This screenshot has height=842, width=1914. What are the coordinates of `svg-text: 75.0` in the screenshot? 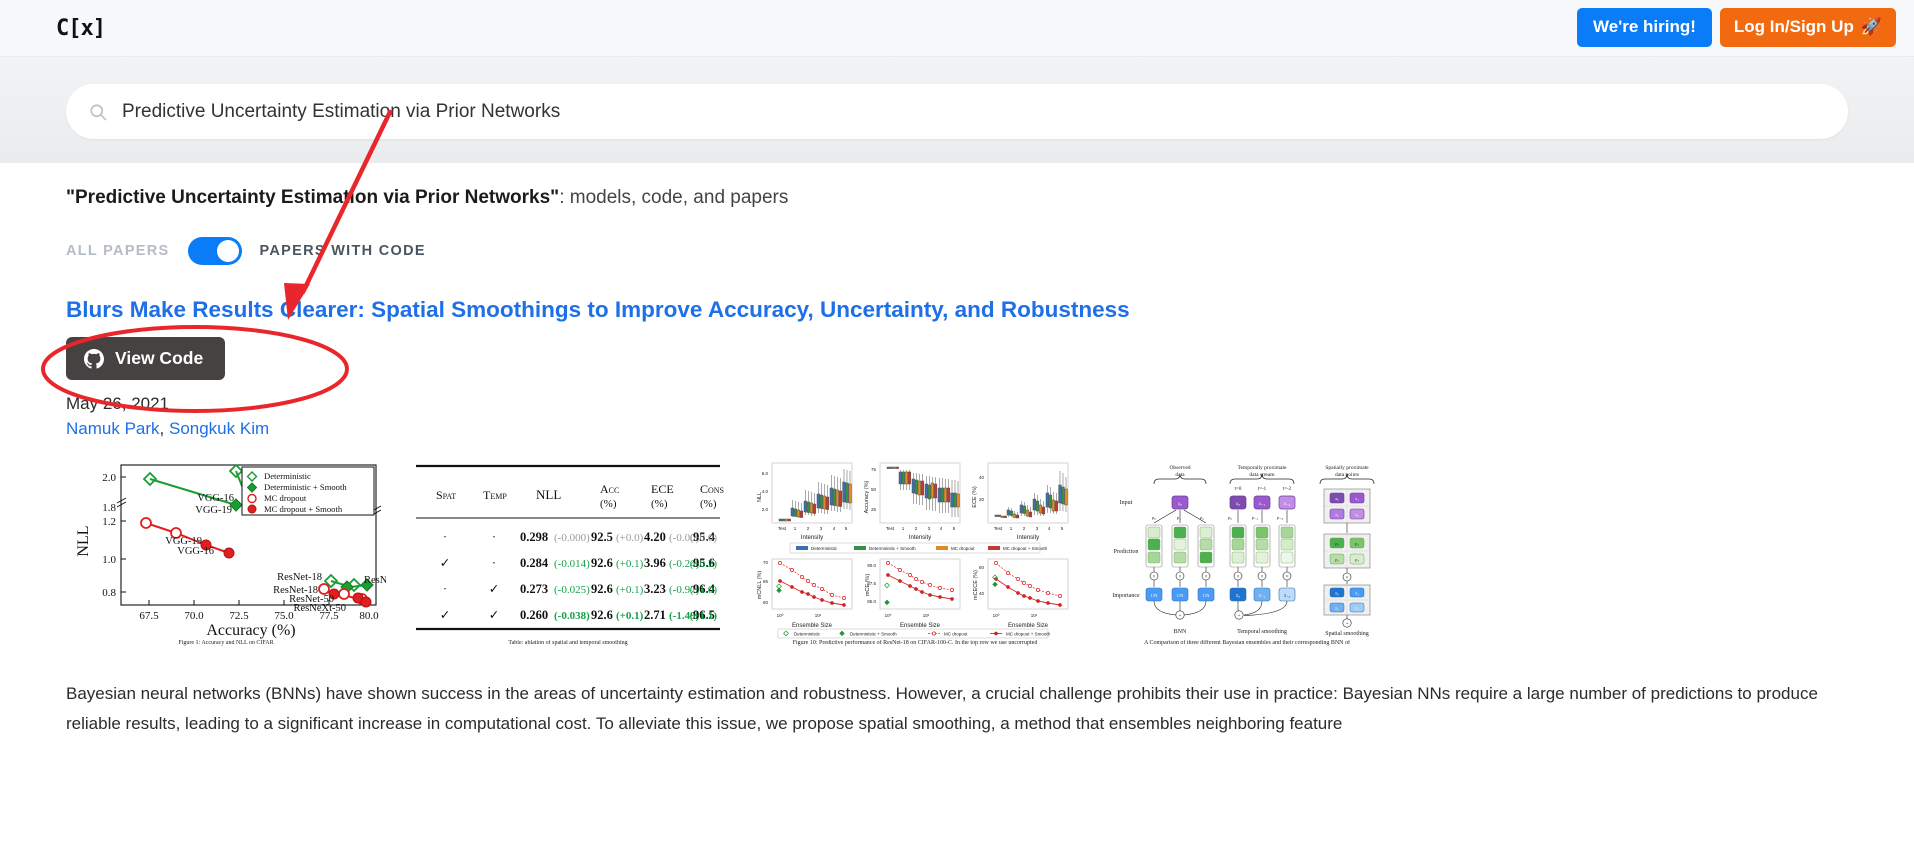 It's located at (284, 616).